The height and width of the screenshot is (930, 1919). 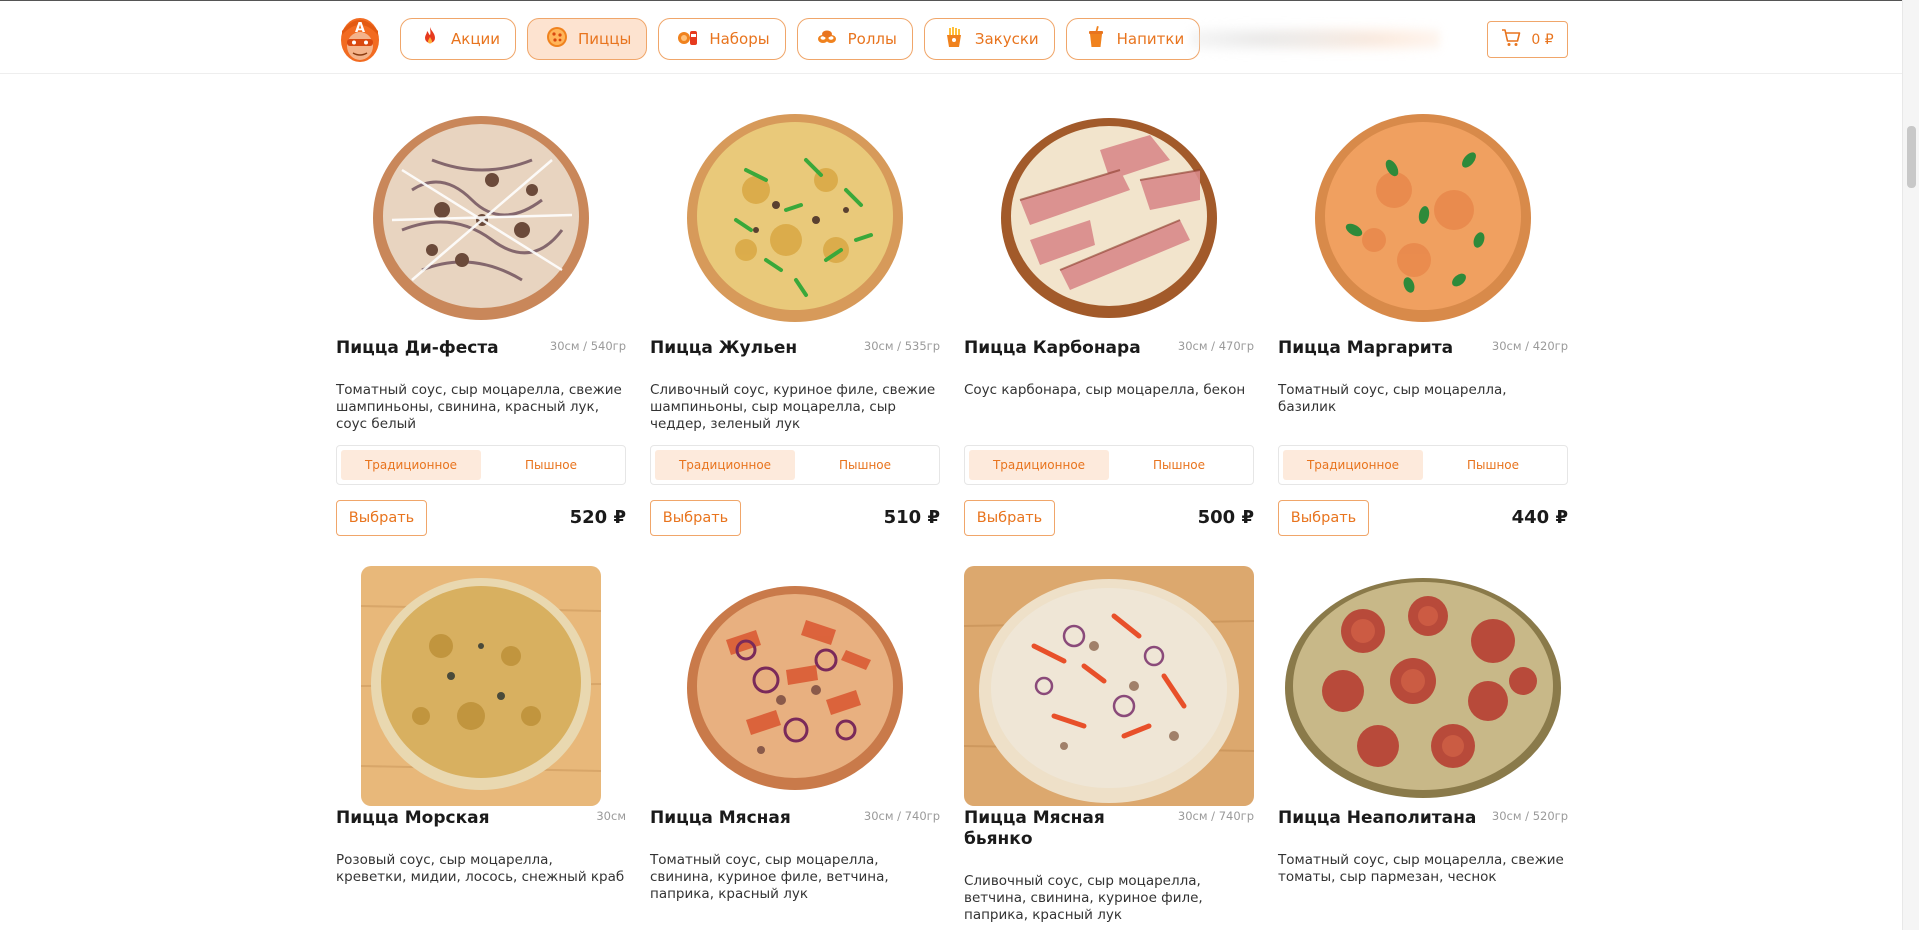 I want to click on product-title: Пицца Мясная, so click(x=750, y=818).